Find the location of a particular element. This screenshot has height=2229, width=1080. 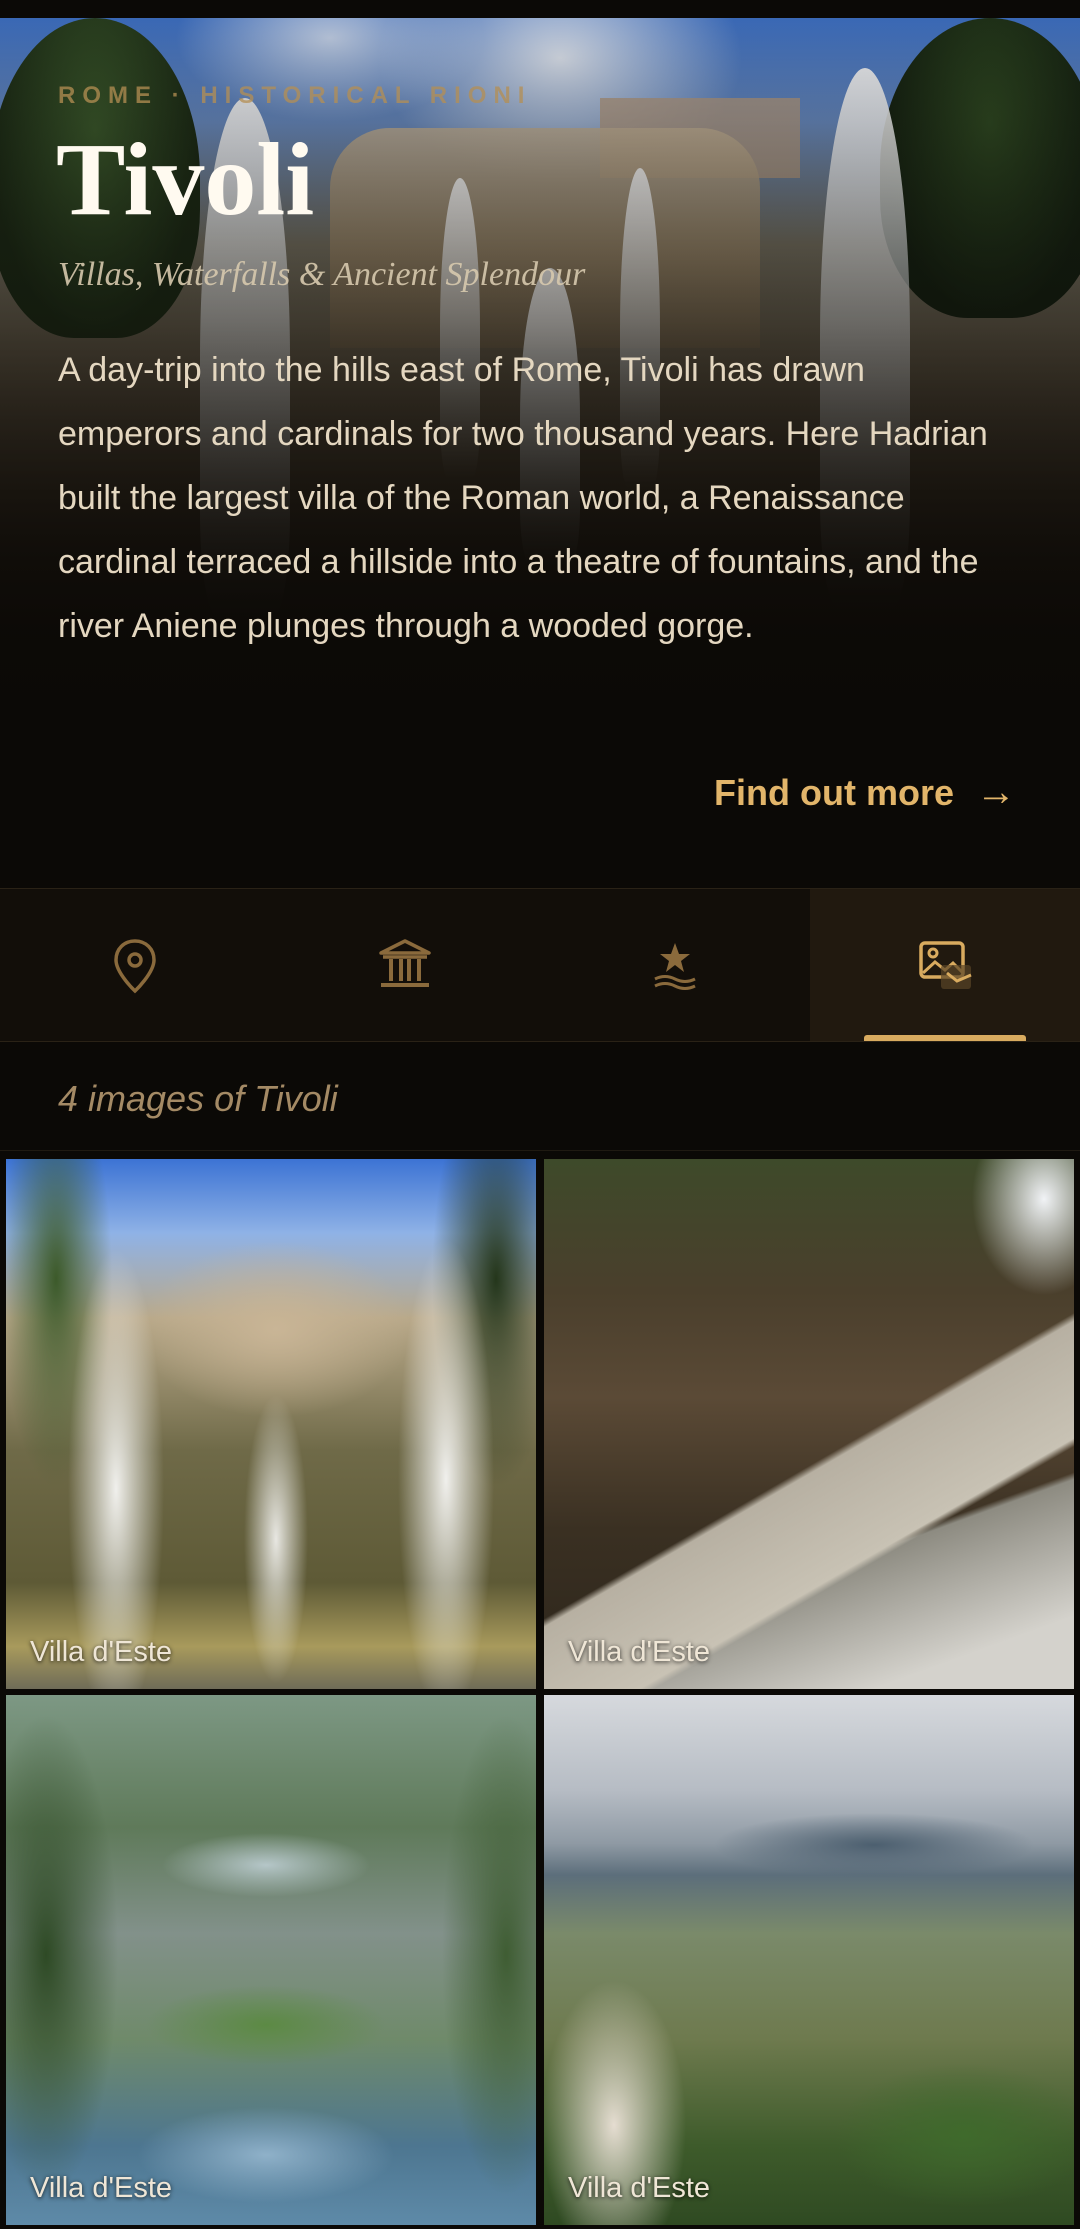

image-count: 4 images of Tivoli is located at coordinates (198, 1098).